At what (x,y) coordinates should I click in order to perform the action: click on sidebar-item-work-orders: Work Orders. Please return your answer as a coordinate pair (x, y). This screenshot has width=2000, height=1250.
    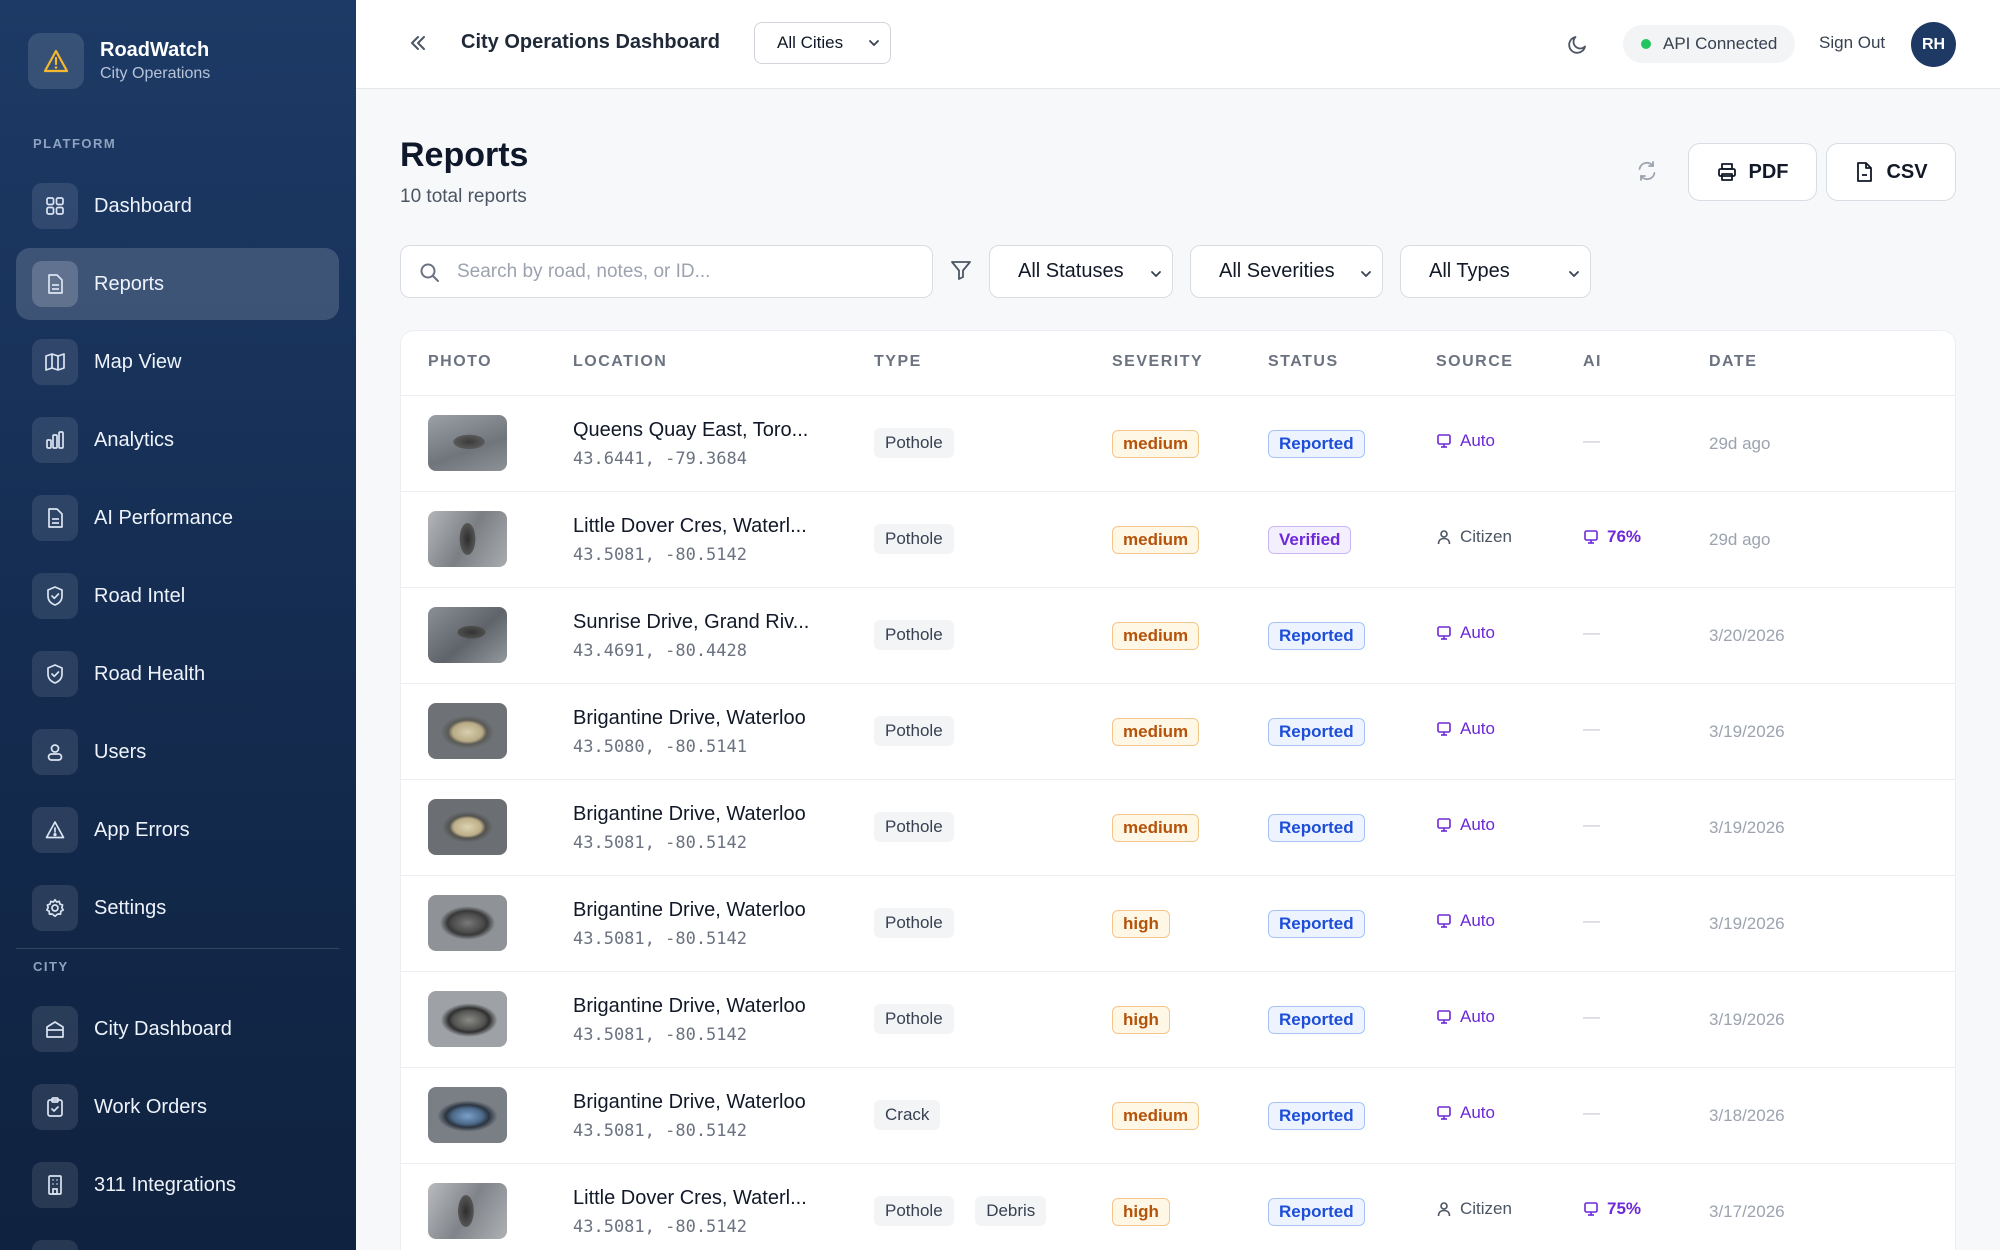
    Looking at the image, I should click on (177, 1107).